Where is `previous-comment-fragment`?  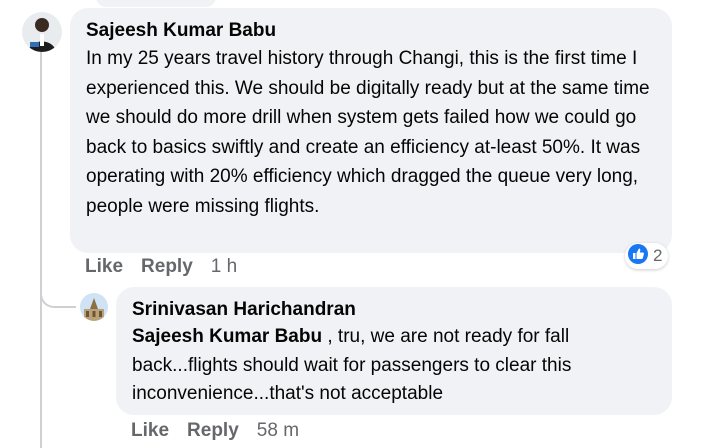
previous-comment-fragment is located at coordinates (156, 3).